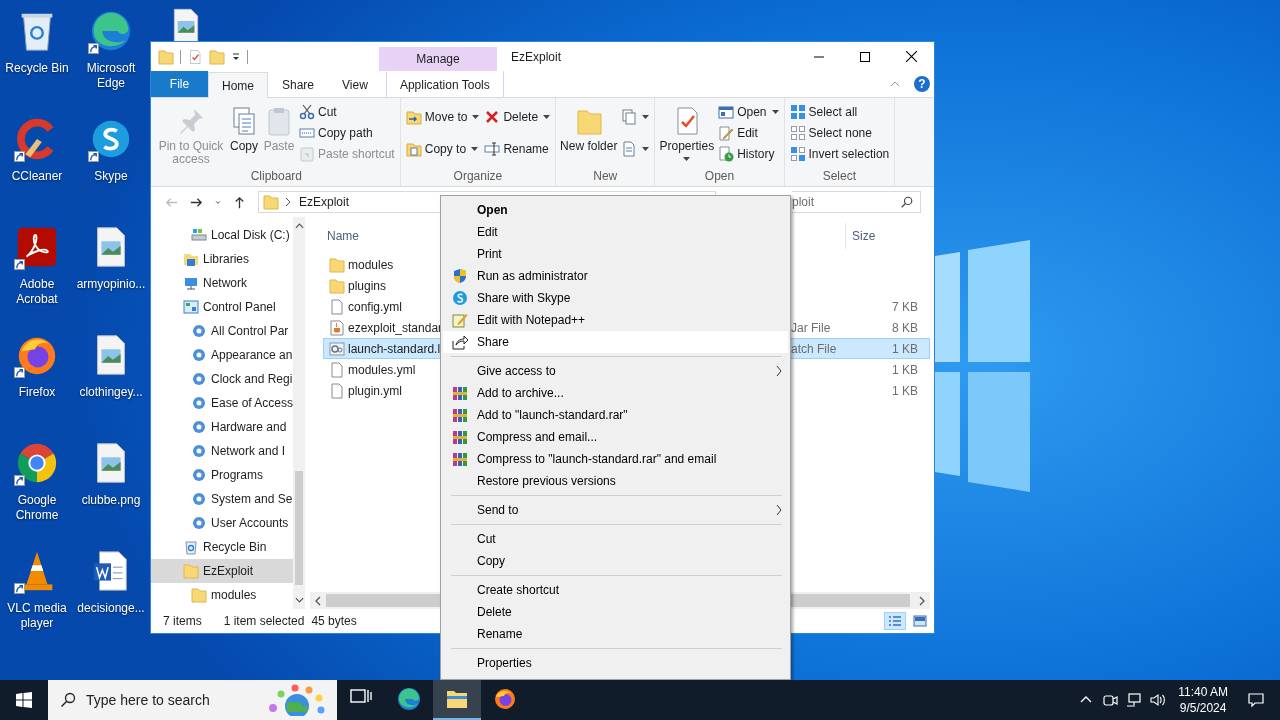 The image size is (1280, 720). What do you see at coordinates (394, 348) in the screenshot?
I see `file-name: launch-standard.l` at bounding box center [394, 348].